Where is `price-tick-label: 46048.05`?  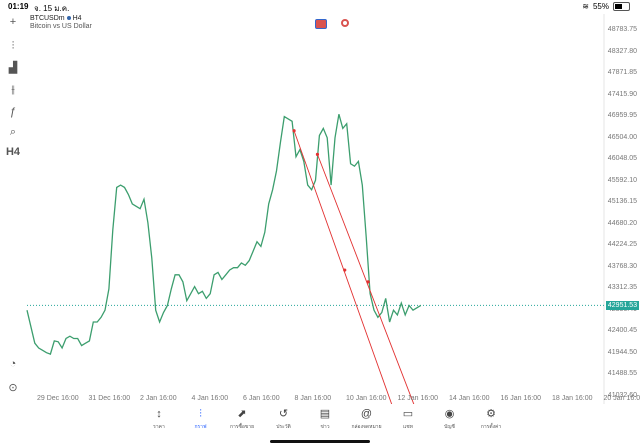 price-tick-label: 46048.05 is located at coordinates (622, 159).